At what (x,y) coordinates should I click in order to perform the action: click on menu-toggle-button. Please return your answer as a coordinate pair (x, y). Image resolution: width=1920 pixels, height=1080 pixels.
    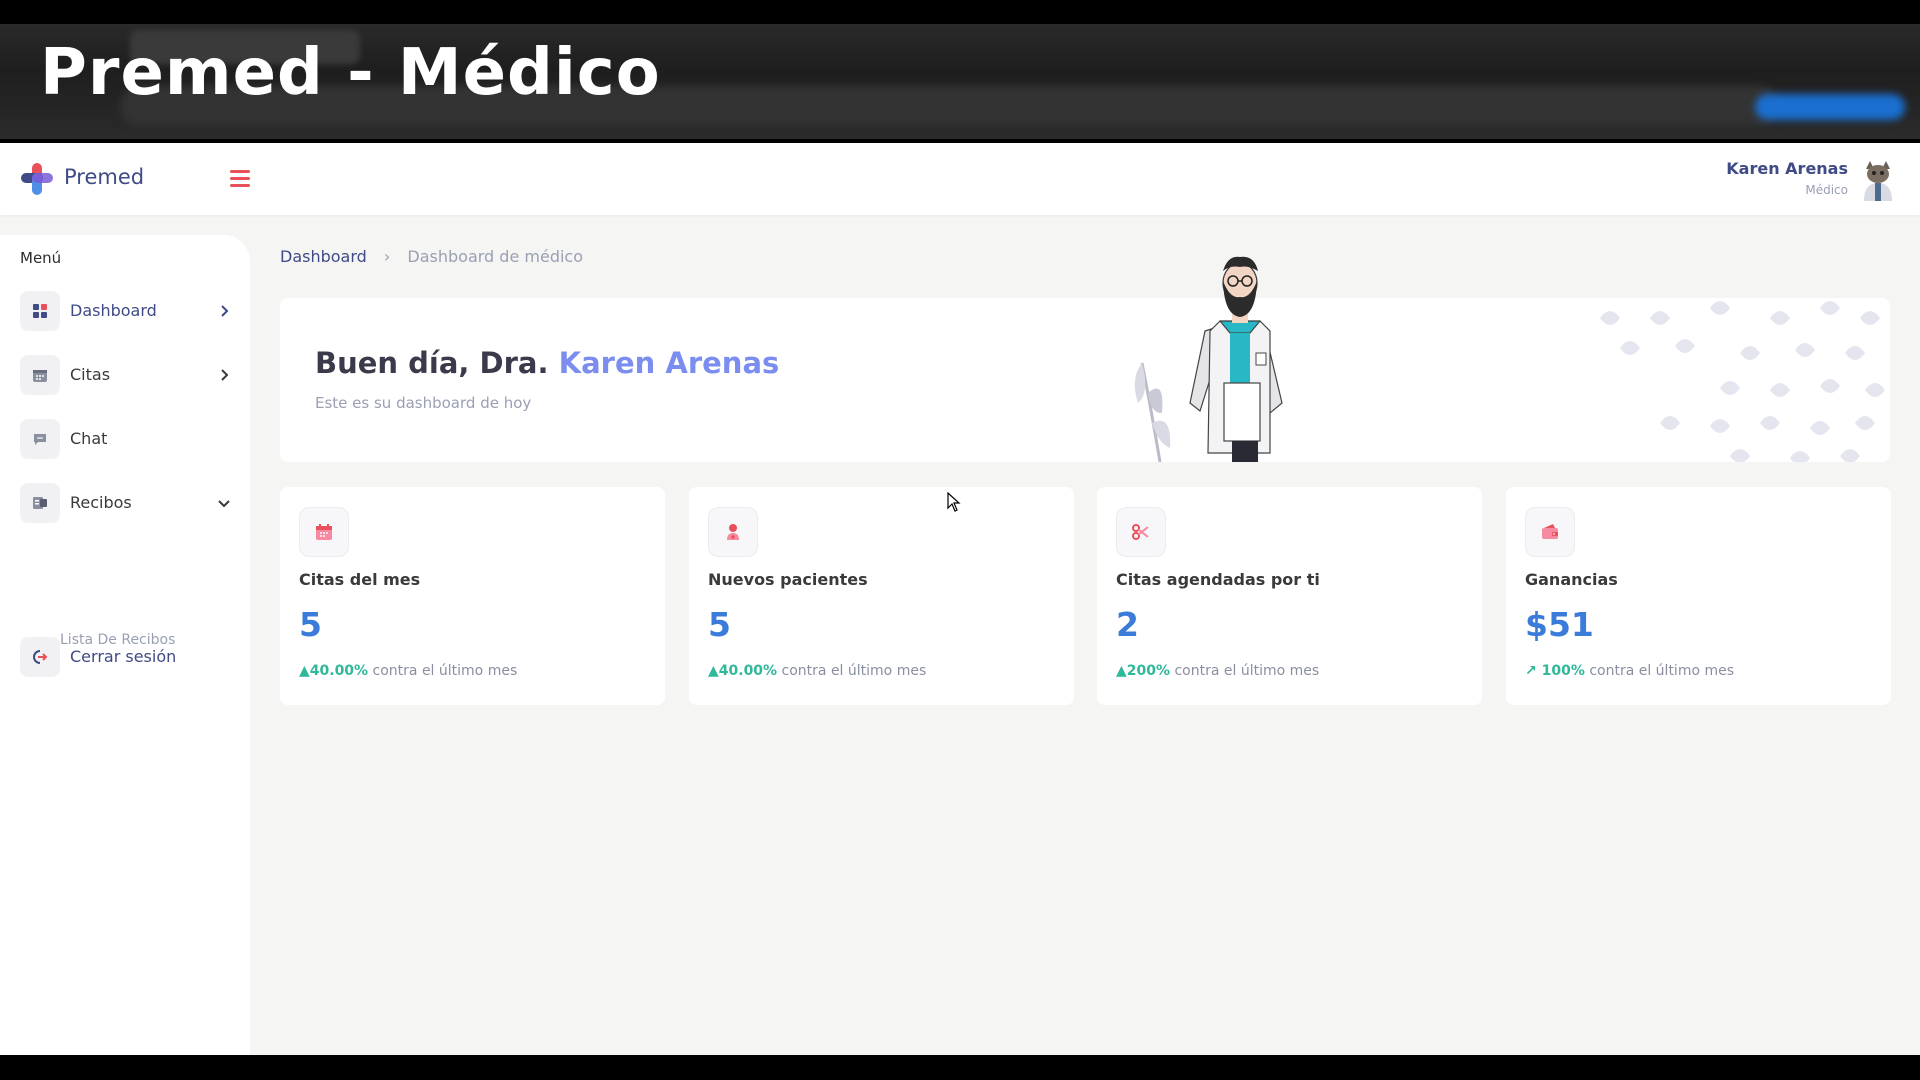
    Looking at the image, I should click on (240, 178).